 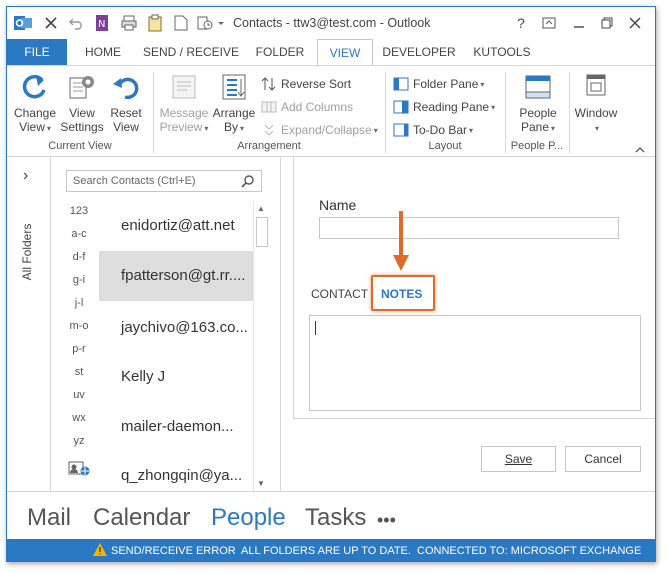 What do you see at coordinates (173, 551) in the screenshot?
I see `send-receive-error-status: SEND/RECEIVE ERROR` at bounding box center [173, 551].